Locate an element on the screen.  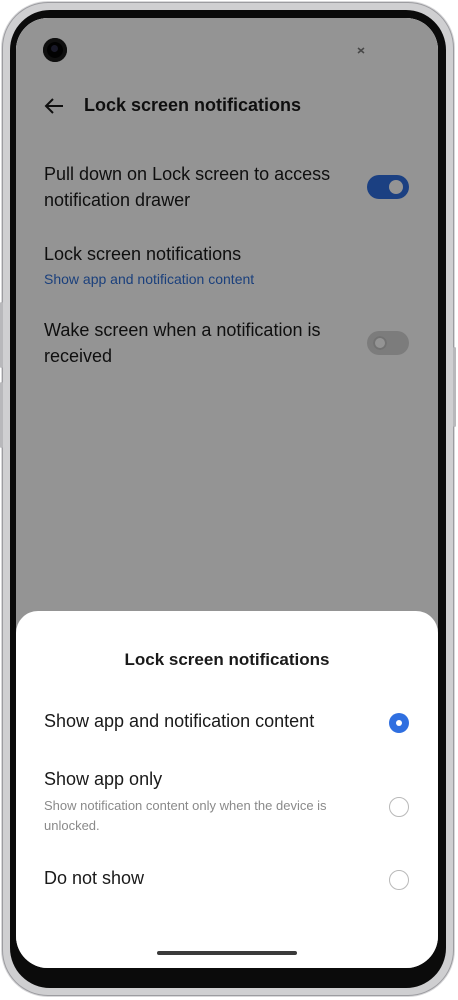
option-do-not-show: Do not show is located at coordinates (227, 880).